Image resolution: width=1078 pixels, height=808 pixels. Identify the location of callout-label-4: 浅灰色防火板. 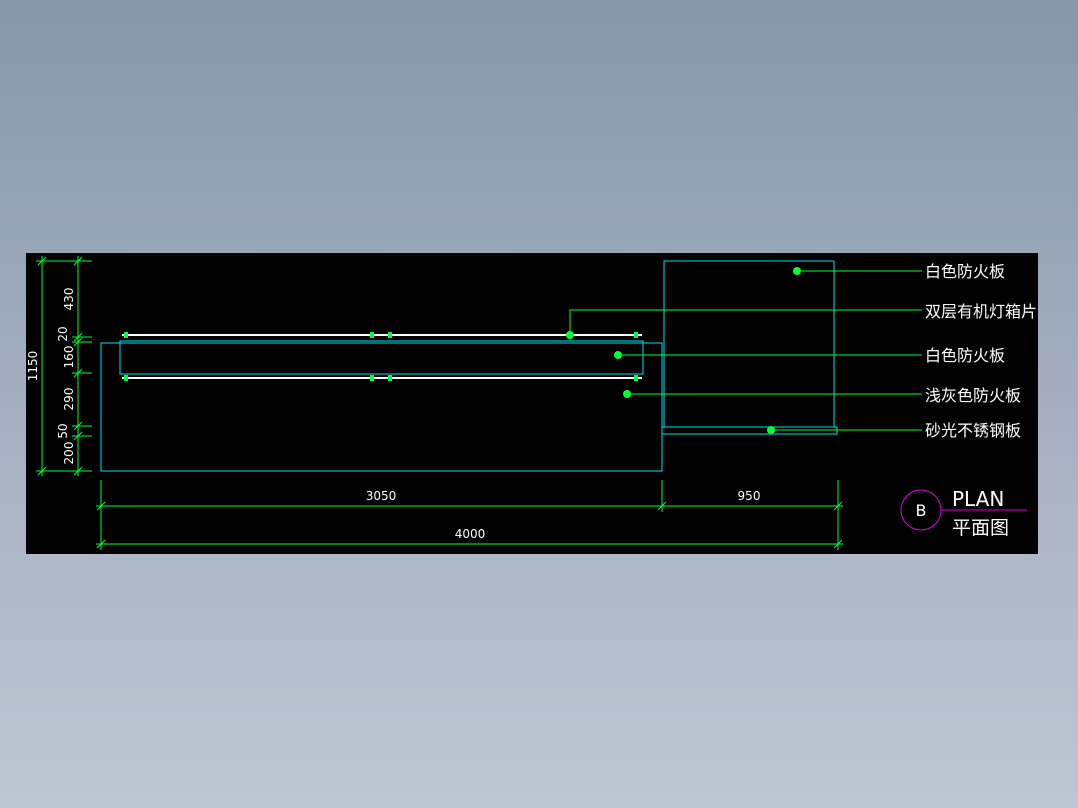
(973, 395).